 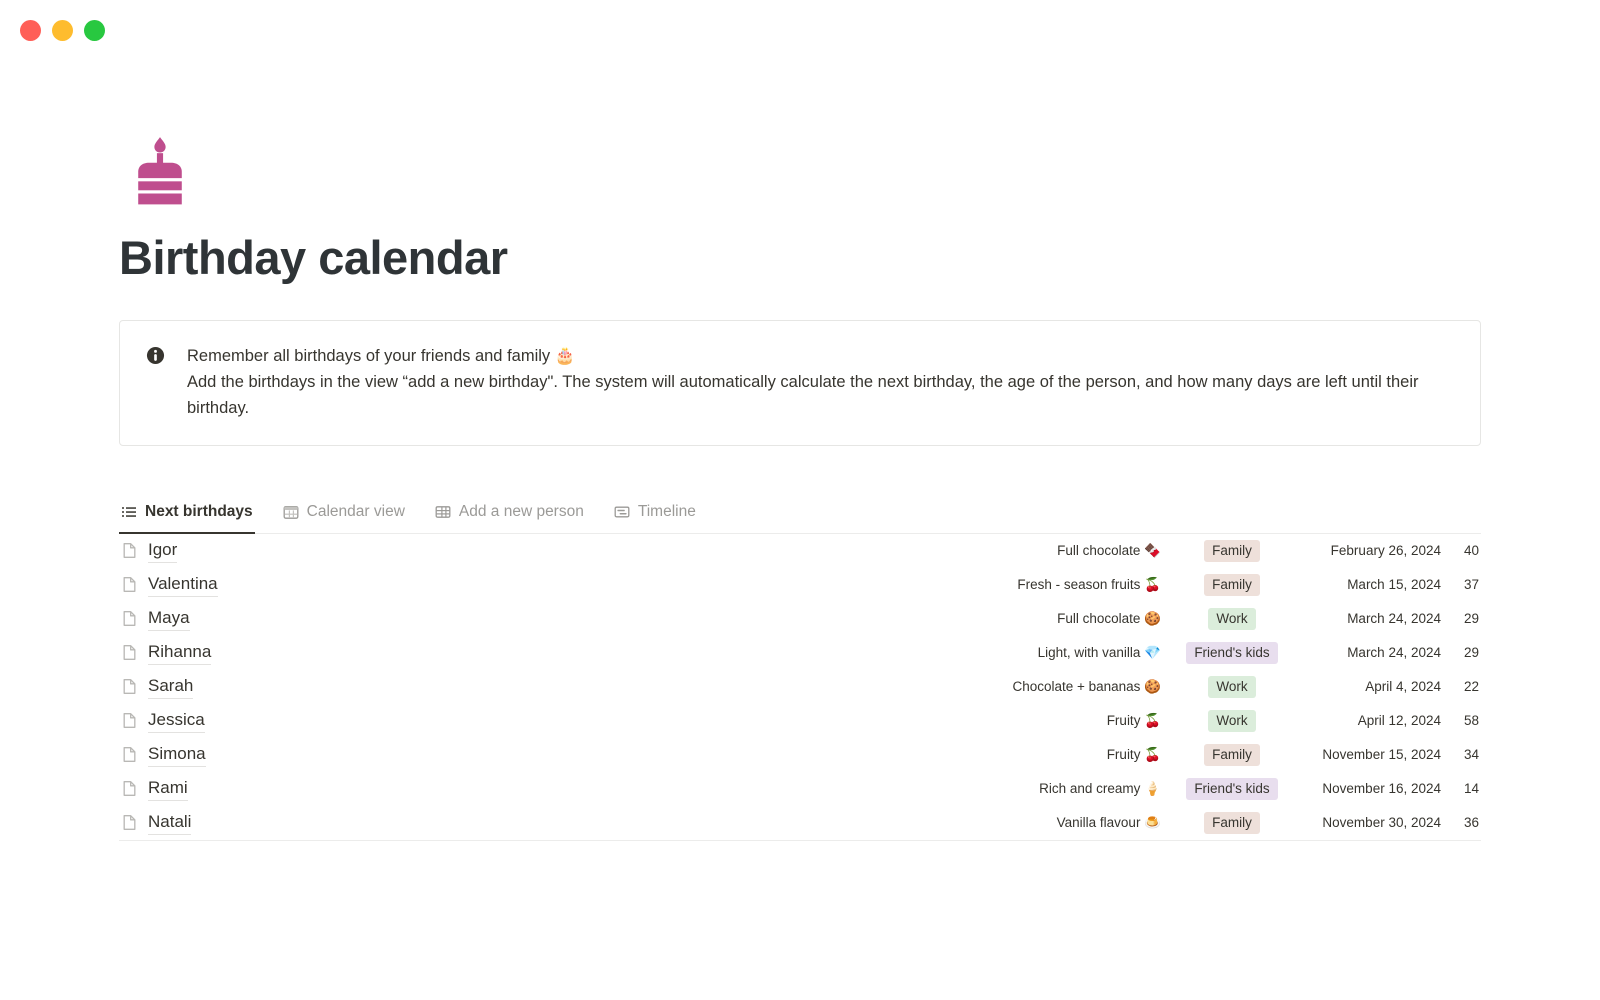 What do you see at coordinates (62, 30) in the screenshot?
I see `minimize-window-button` at bounding box center [62, 30].